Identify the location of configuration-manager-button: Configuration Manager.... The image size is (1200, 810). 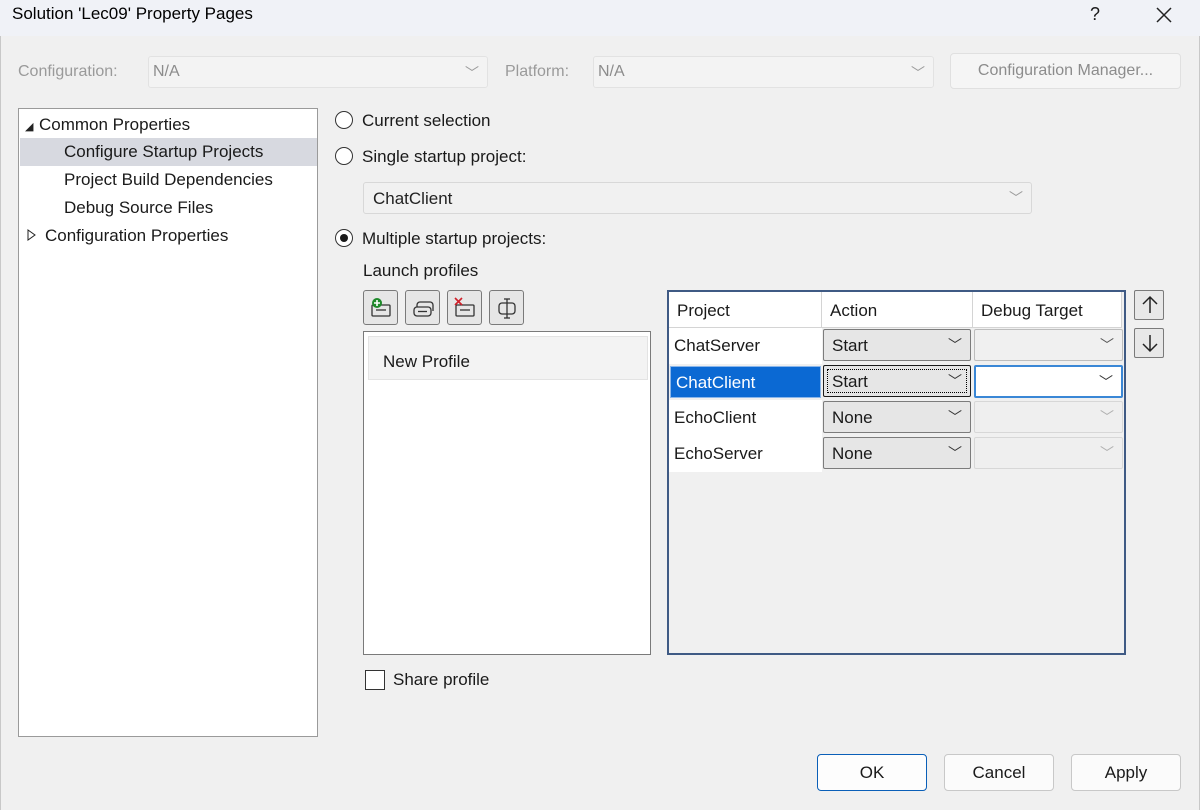
(1065, 71).